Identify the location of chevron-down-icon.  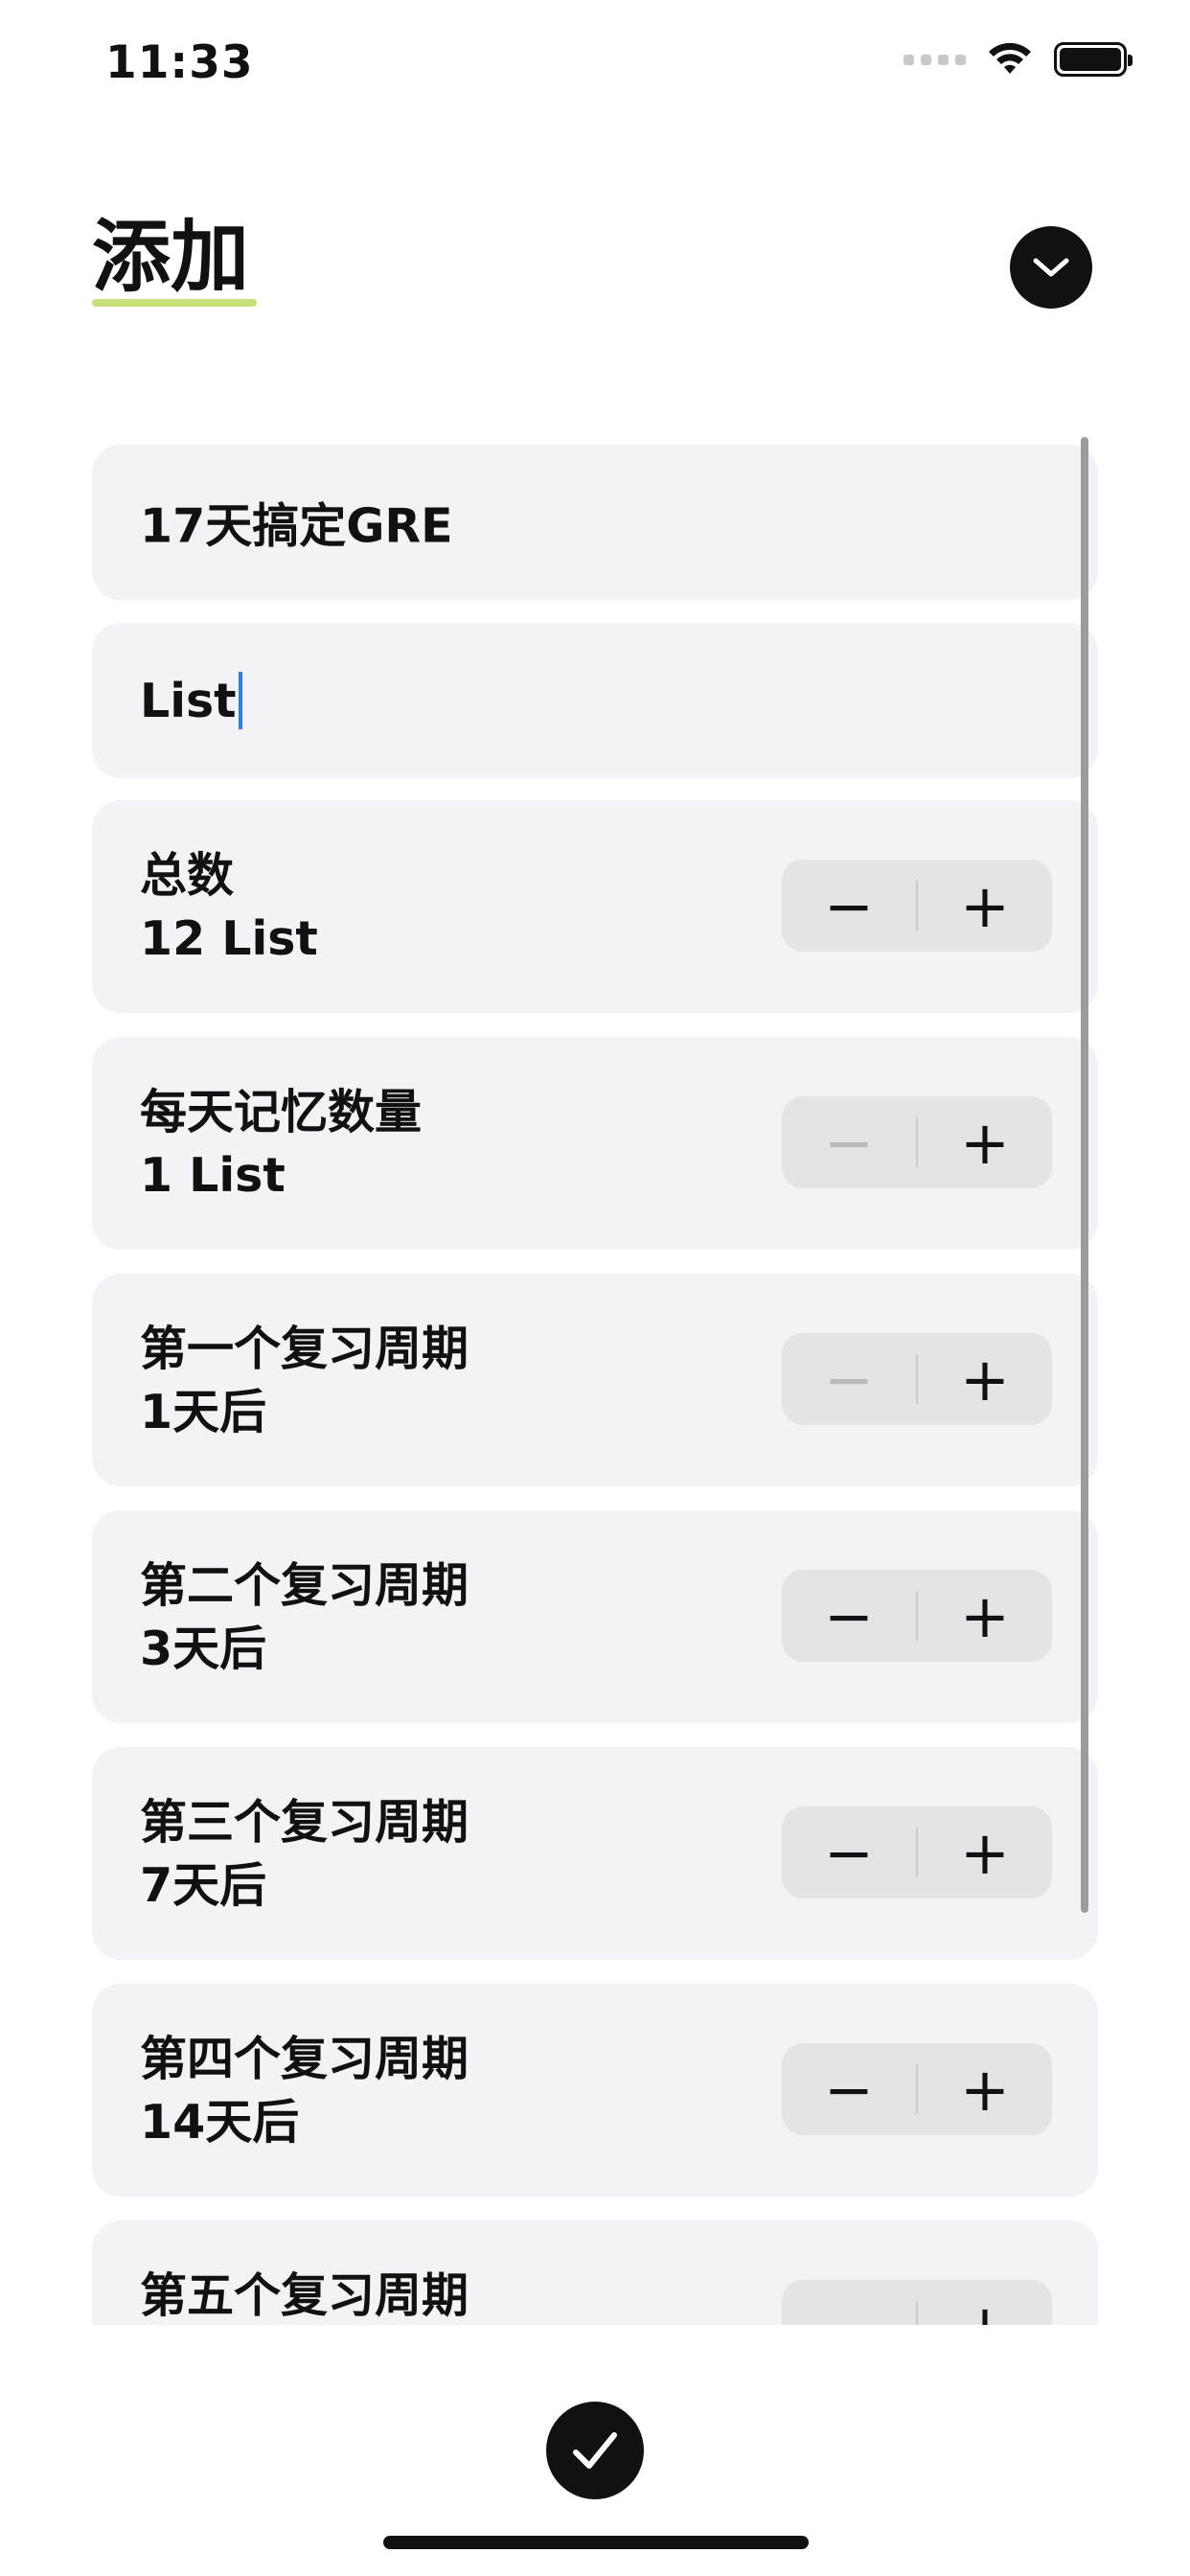
(1051, 267).